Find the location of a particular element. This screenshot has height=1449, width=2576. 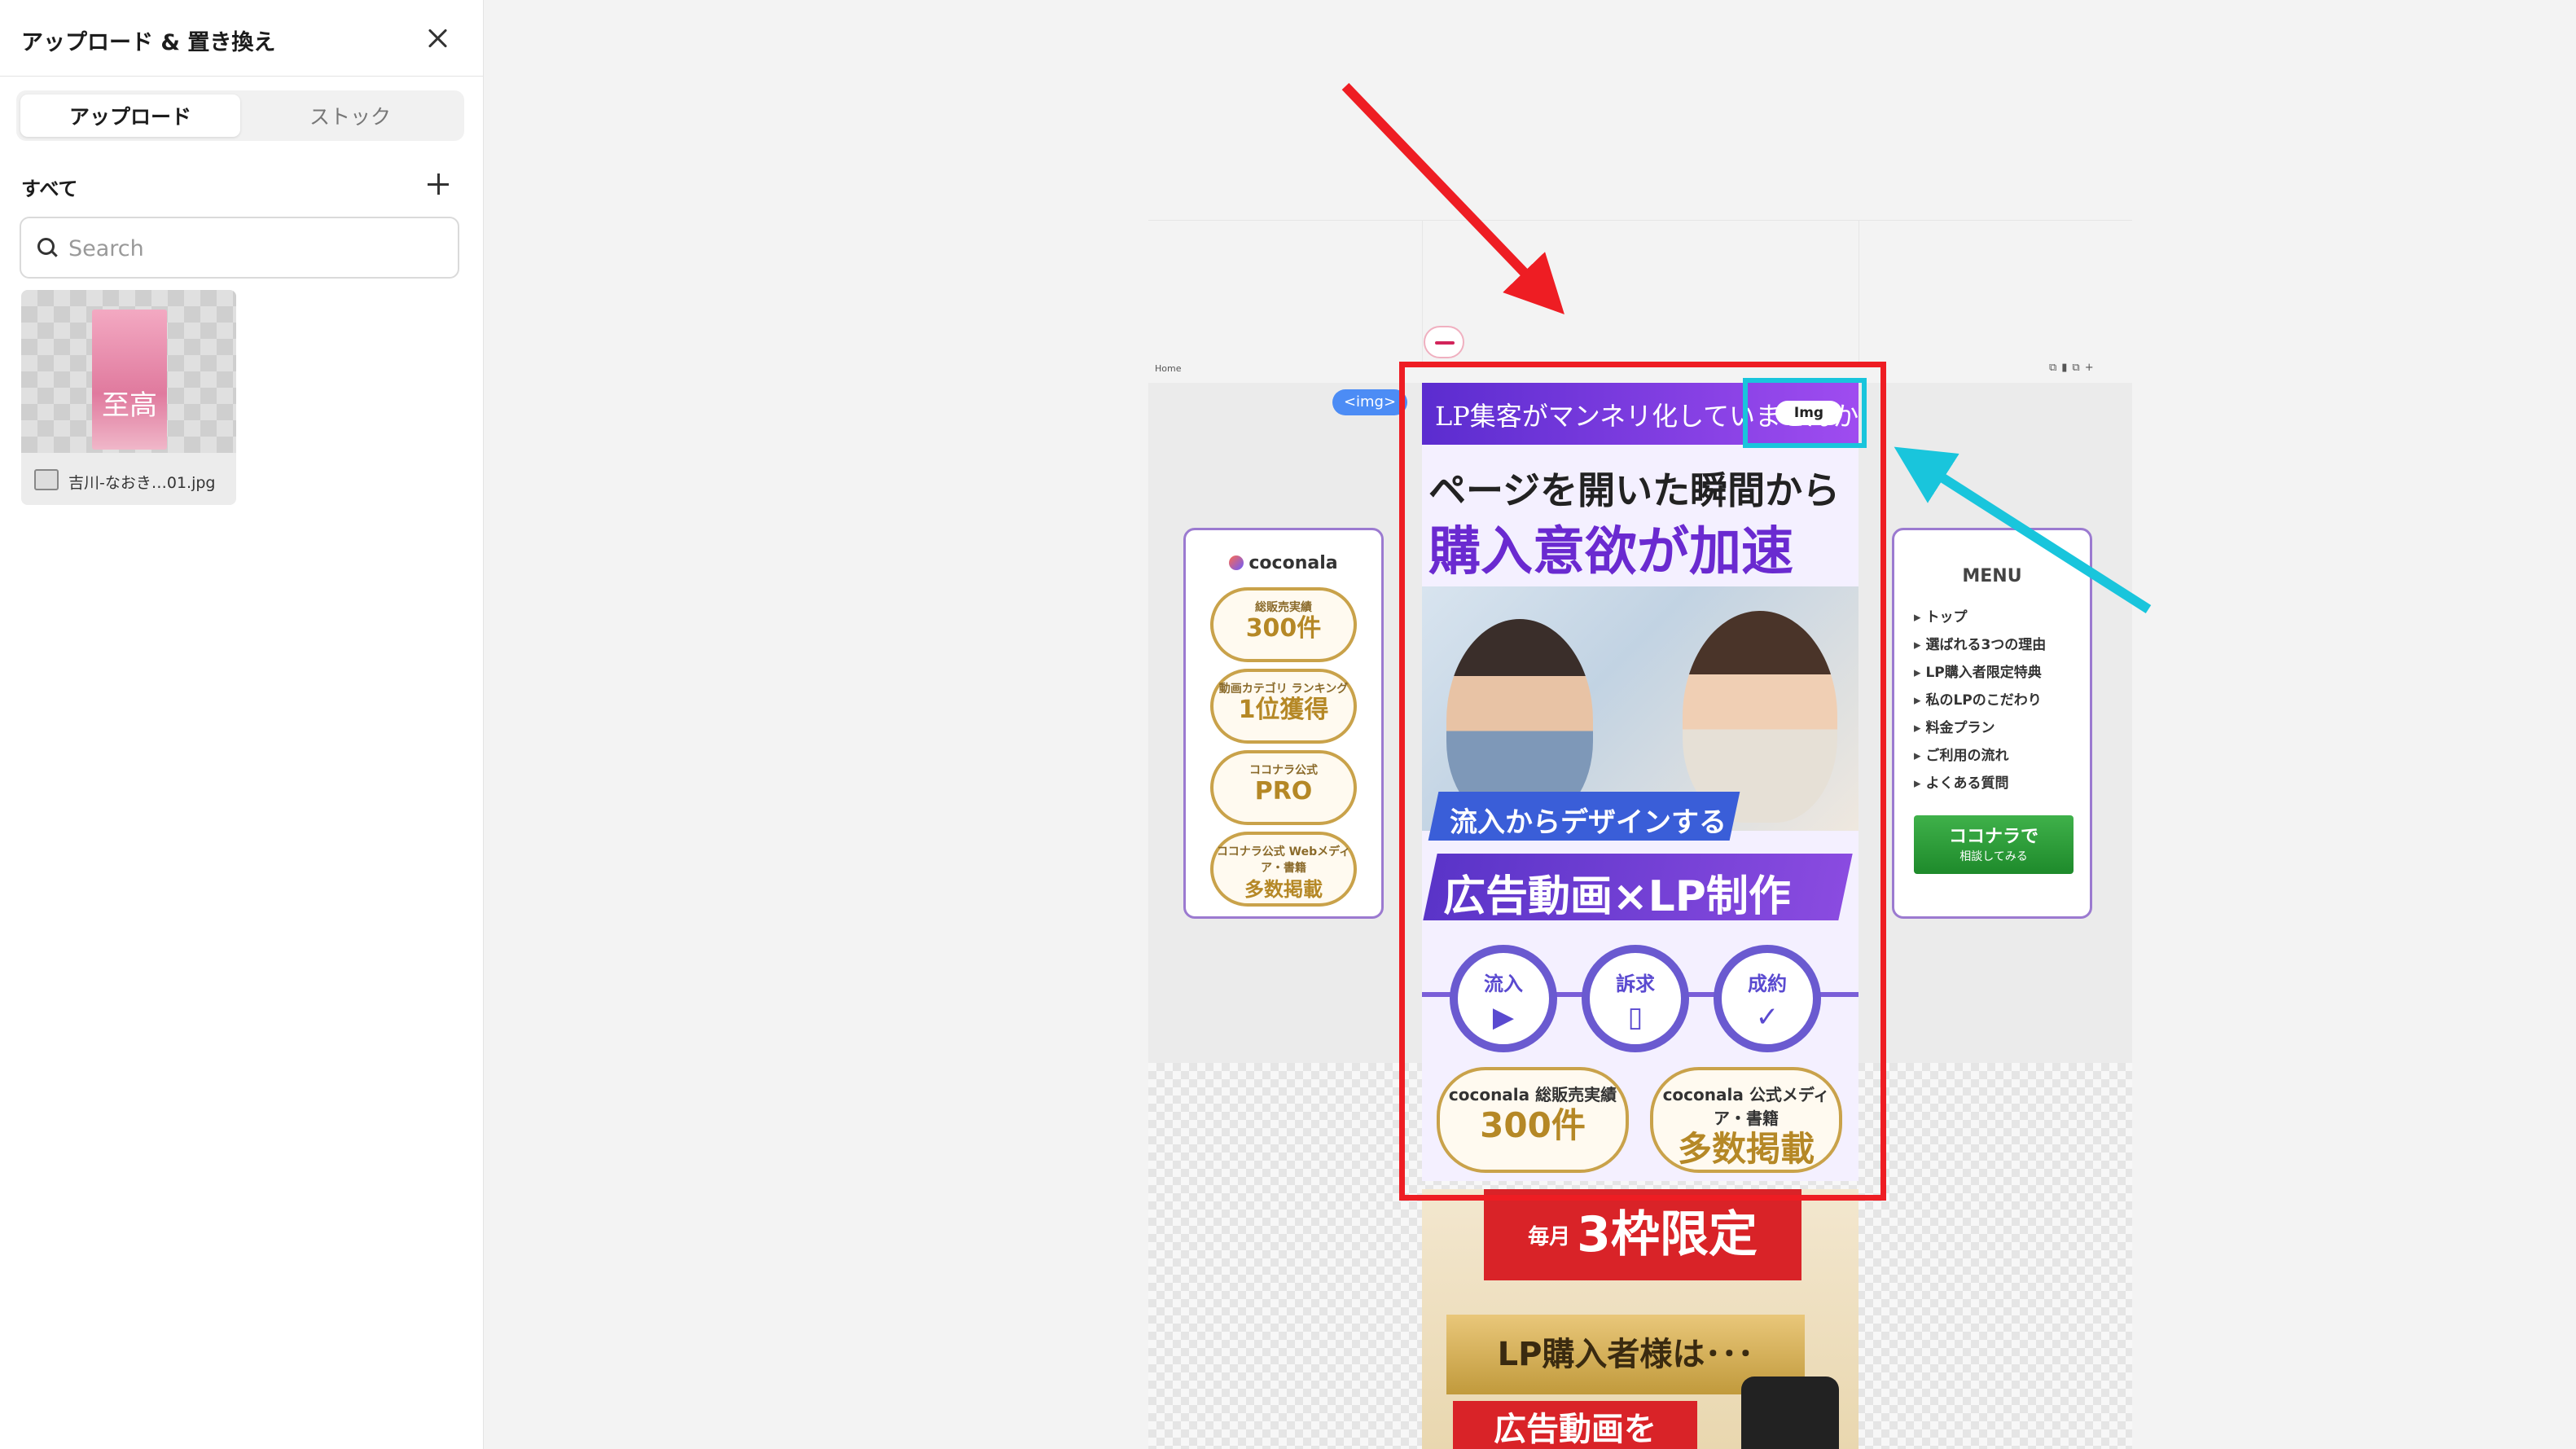

img-chip-button: Img is located at coordinates (1809, 413).